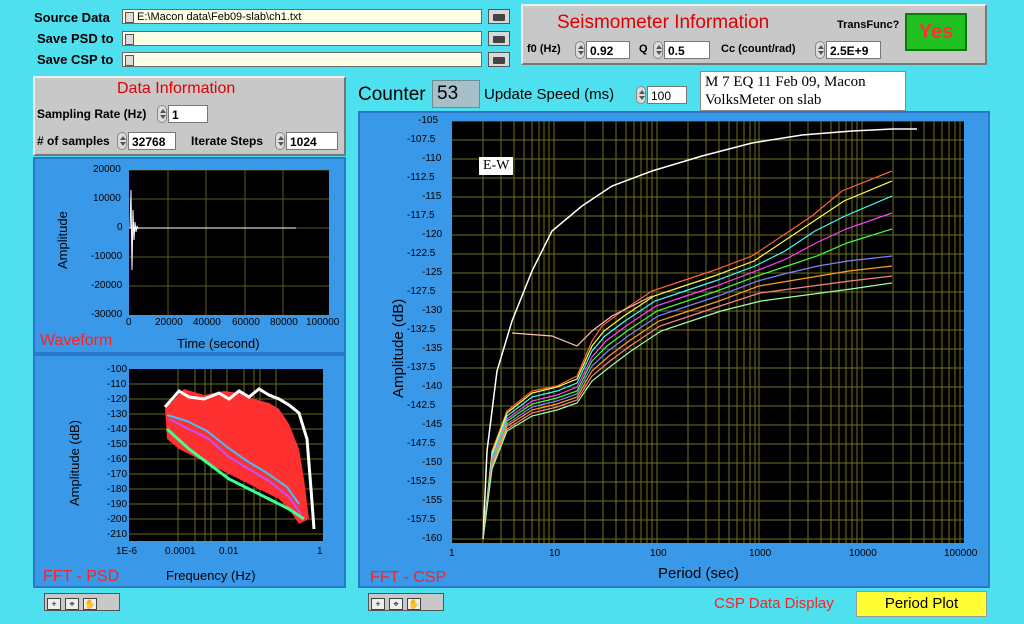  Describe the element at coordinates (432, 386) in the screenshot. I see `csp-ytick: -140` at that location.